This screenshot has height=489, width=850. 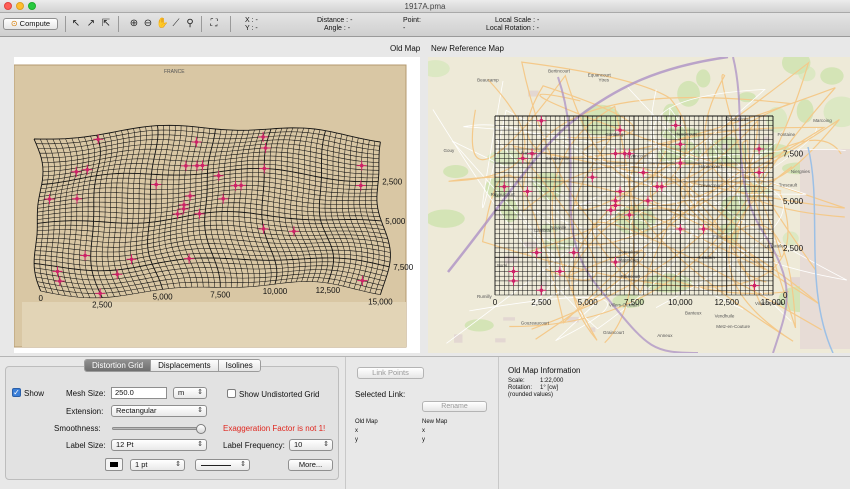 What do you see at coordinates (535, 323) in the screenshot?
I see `place-name-label: Gouzeaucourt` at bounding box center [535, 323].